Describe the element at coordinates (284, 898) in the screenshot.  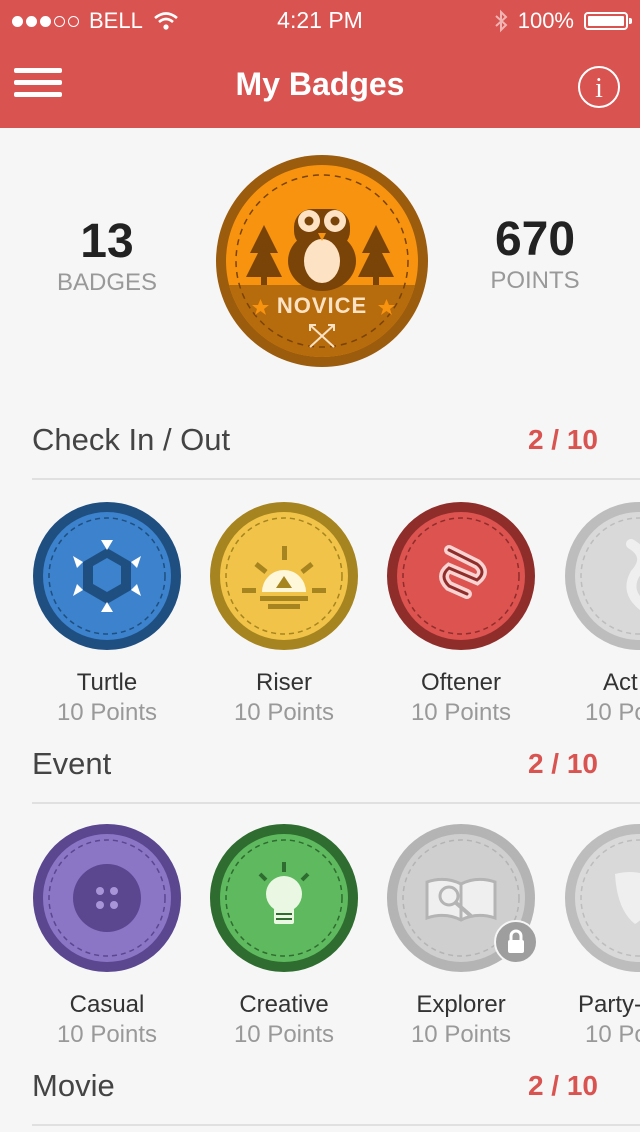
I see `lightbulb-badge-icon` at that location.